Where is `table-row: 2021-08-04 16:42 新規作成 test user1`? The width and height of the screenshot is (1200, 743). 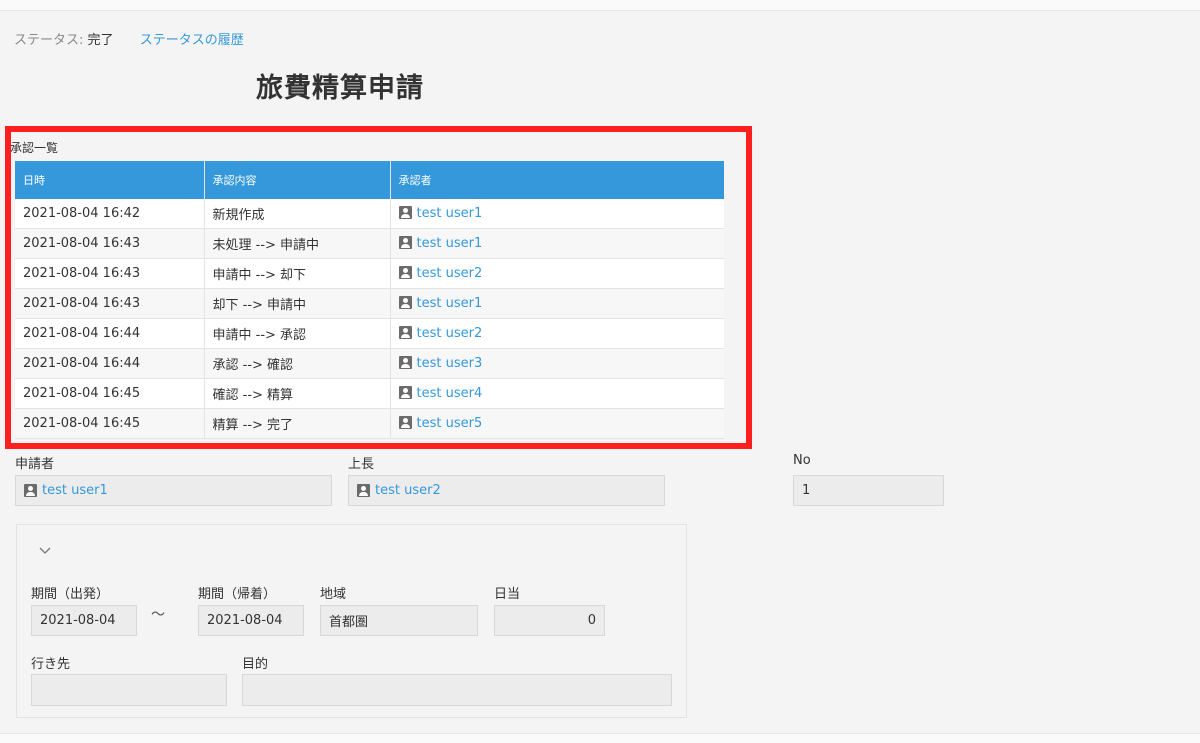 table-row: 2021-08-04 16:42 新規作成 test user1 is located at coordinates (369, 214).